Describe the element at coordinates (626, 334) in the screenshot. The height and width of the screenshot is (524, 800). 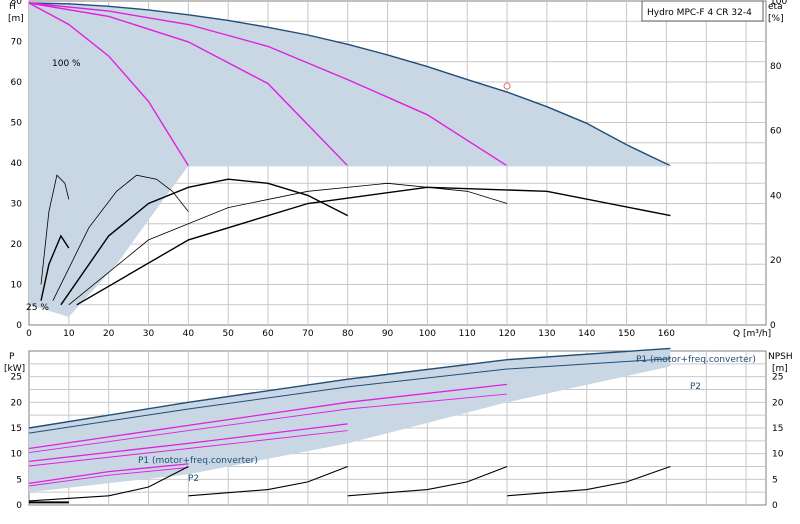
I see `flow-tick-label: 150` at that location.